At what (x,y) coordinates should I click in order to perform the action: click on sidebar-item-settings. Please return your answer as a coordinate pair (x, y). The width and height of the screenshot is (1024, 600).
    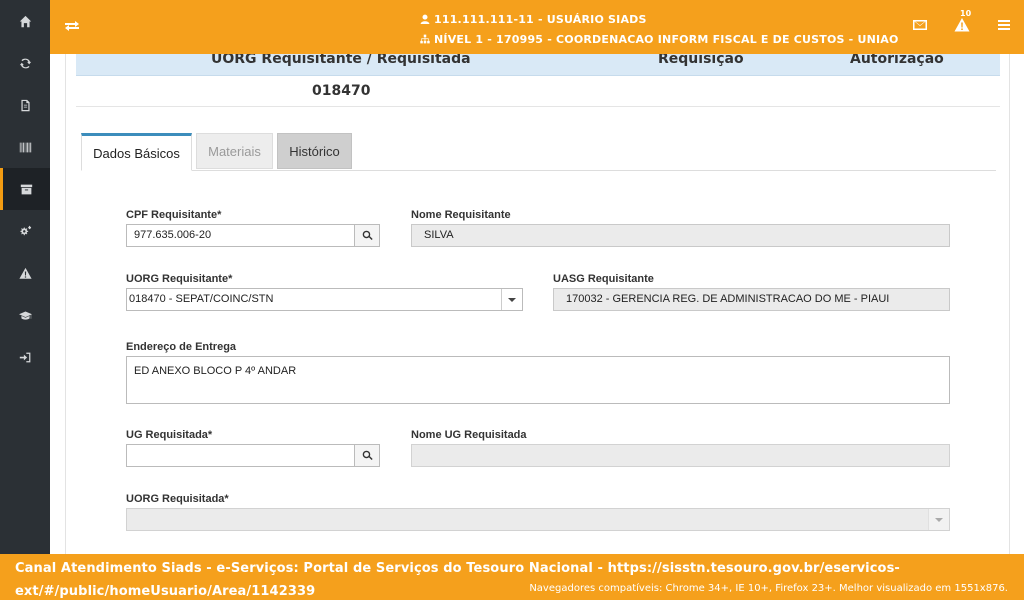
    Looking at the image, I should click on (25, 231).